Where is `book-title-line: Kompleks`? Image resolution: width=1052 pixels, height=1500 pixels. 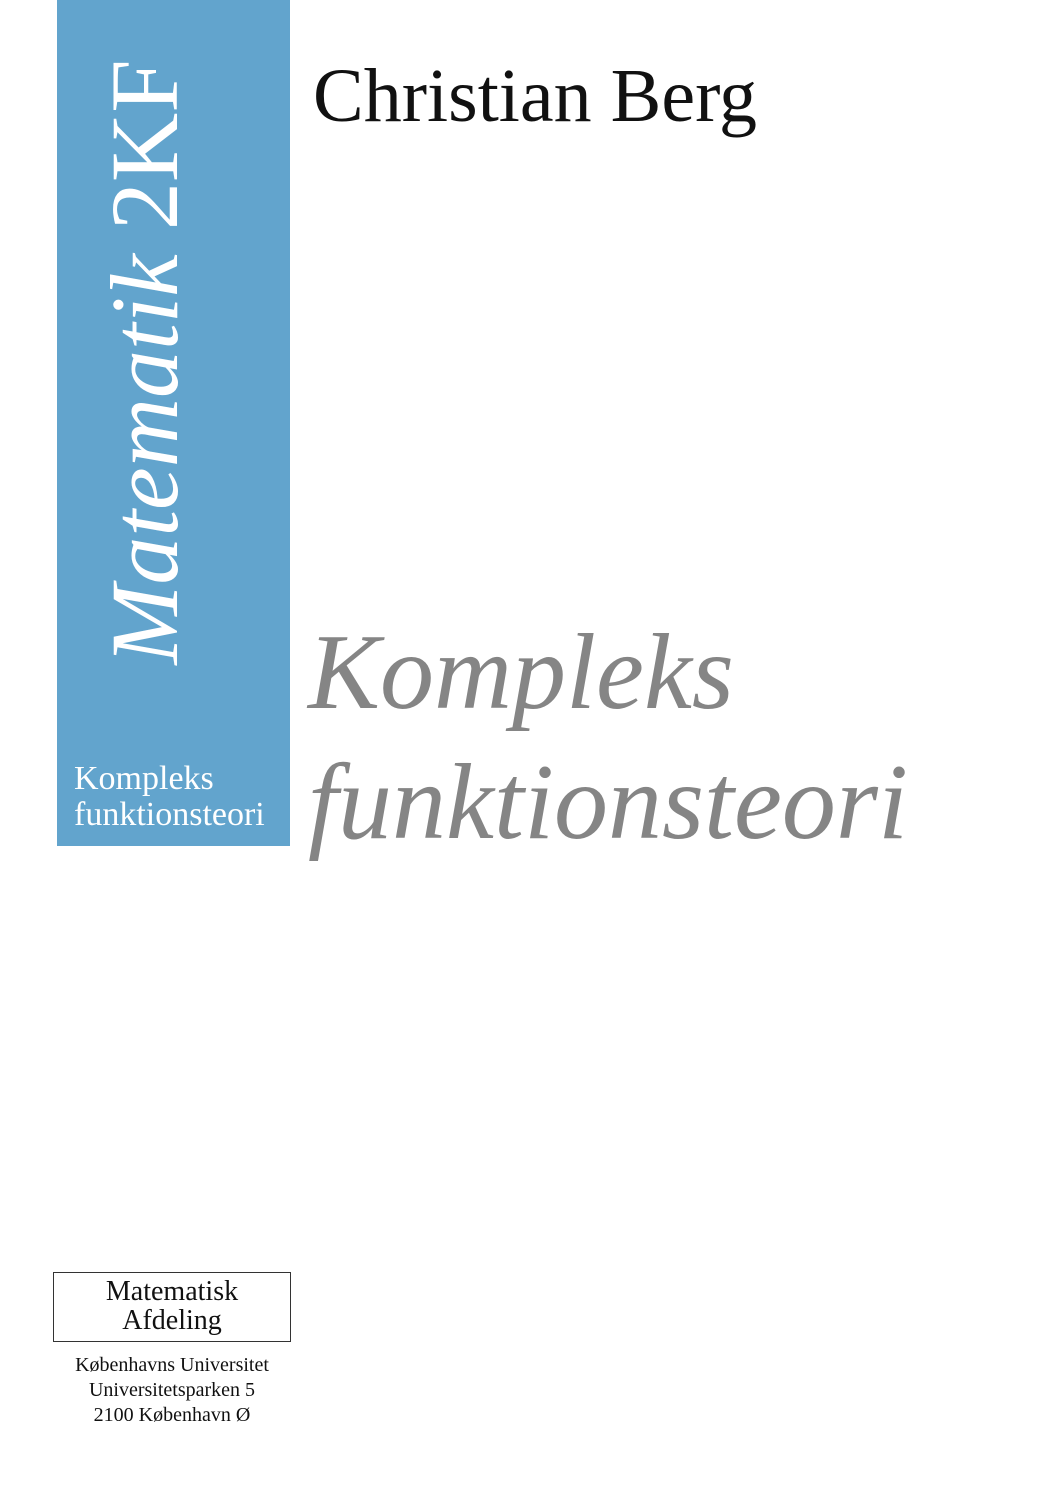 book-title-line: Kompleks is located at coordinates (521, 672).